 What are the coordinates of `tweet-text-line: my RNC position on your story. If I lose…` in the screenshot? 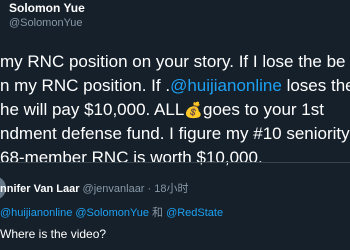 It's located at (173, 61).